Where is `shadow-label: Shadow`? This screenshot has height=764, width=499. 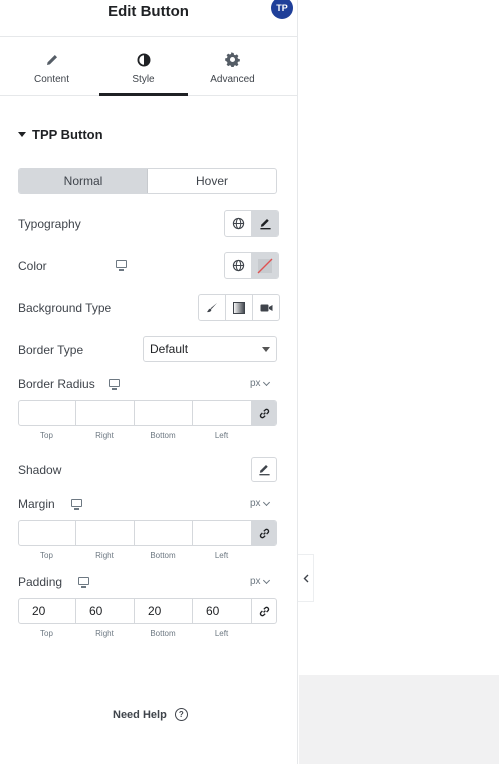
shadow-label: Shadow is located at coordinates (40, 470).